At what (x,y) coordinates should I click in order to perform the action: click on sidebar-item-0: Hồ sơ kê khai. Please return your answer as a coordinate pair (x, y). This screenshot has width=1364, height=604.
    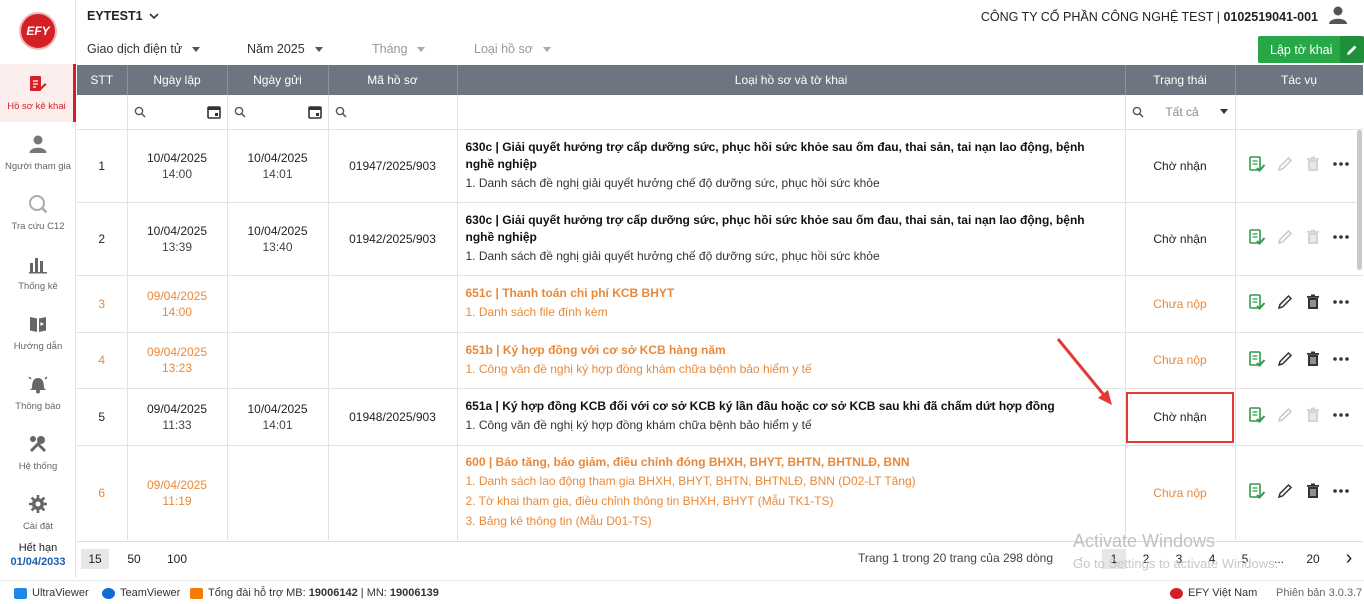
    Looking at the image, I should click on (38, 93).